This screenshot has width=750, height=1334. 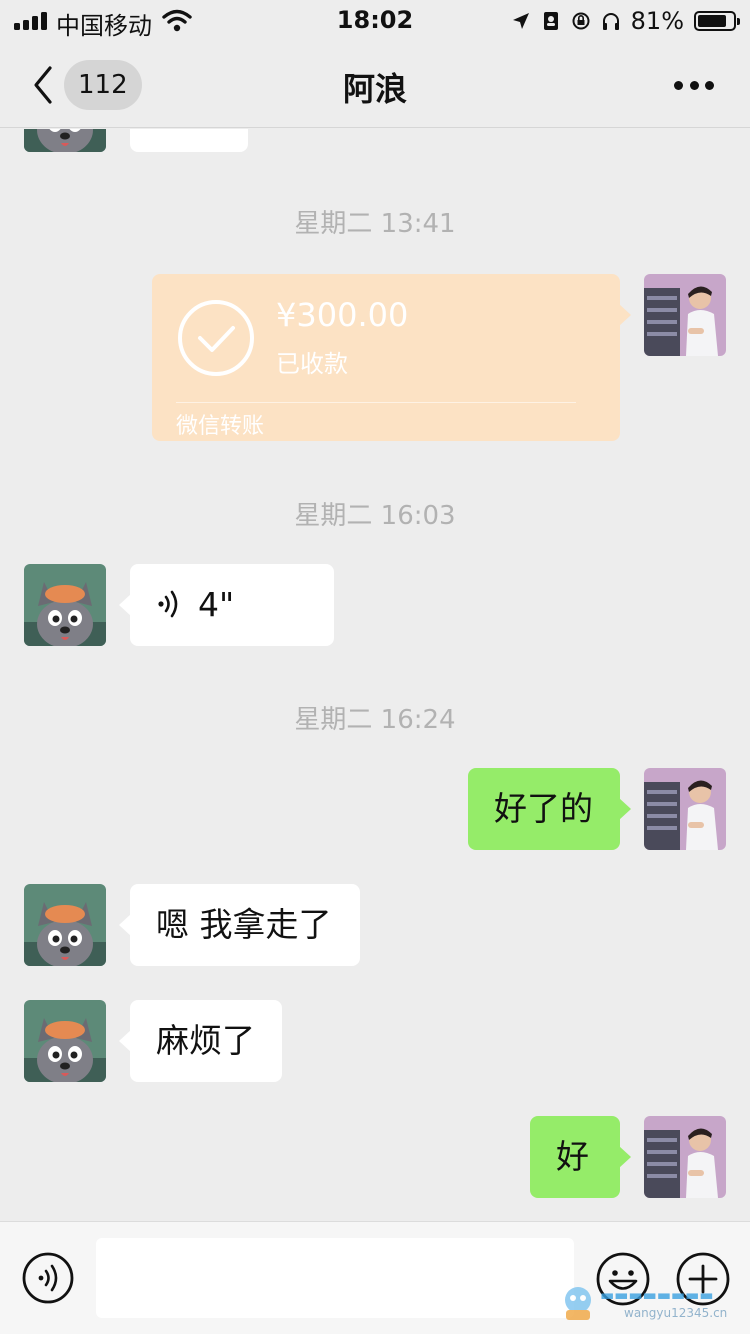 I want to click on nav-bar: 112 阿浪, so click(x=375, y=85).